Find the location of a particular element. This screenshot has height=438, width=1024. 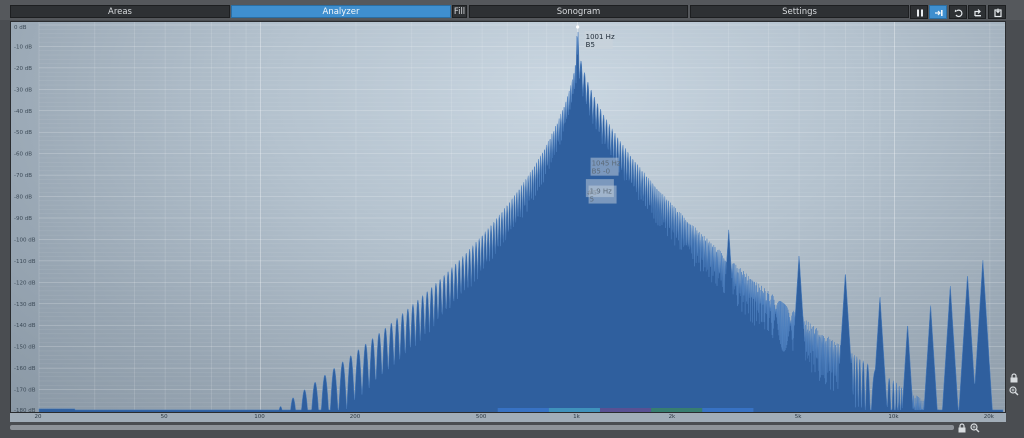

x-tick-label: 20k is located at coordinates (988, 417).